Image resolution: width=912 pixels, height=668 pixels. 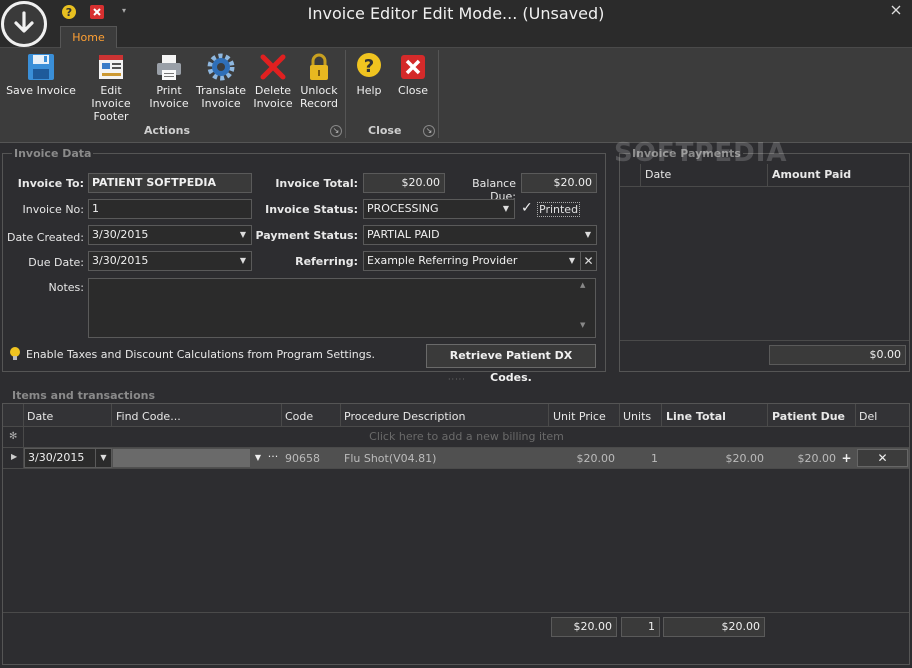 I want to click on col-line-total: Line Total, so click(x=696, y=416).